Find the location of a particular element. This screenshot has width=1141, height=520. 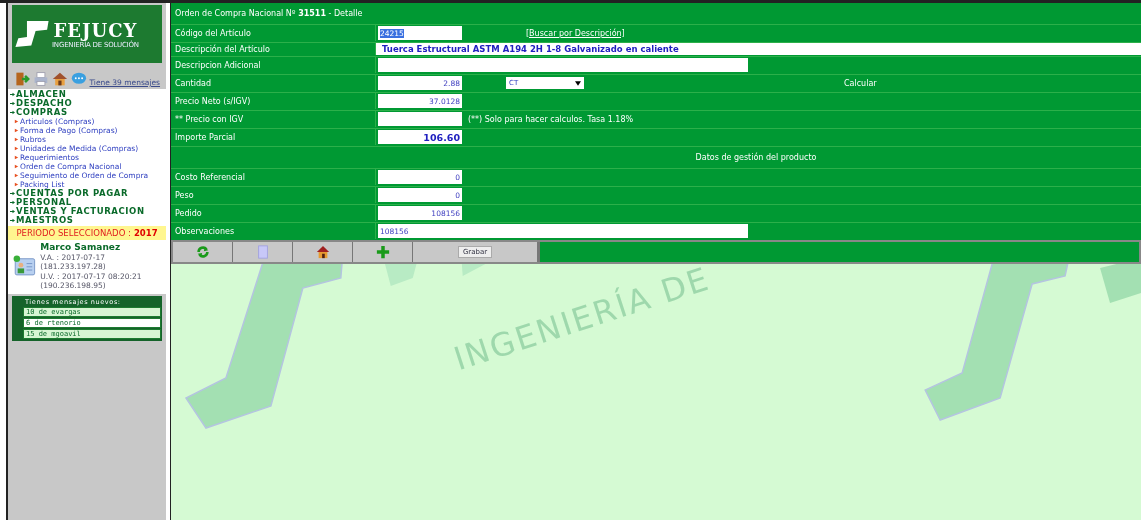

input-field: 106.60 is located at coordinates (420, 137).